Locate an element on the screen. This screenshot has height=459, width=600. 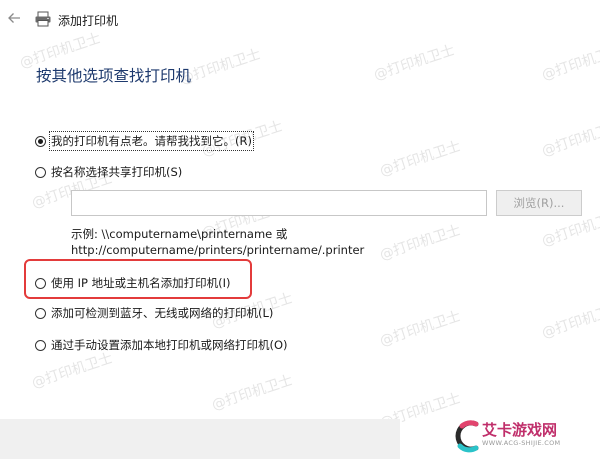
option-shared-printer-by-name: 按名称选择共享打印机(S) is located at coordinates (108, 172).